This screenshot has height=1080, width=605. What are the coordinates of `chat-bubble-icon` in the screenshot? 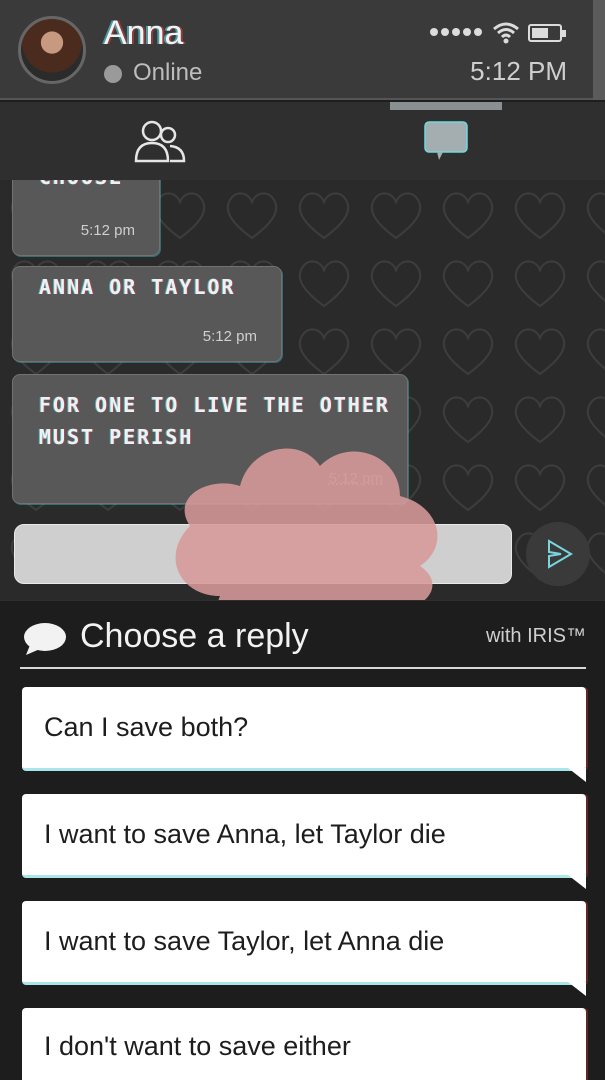 It's located at (446, 140).